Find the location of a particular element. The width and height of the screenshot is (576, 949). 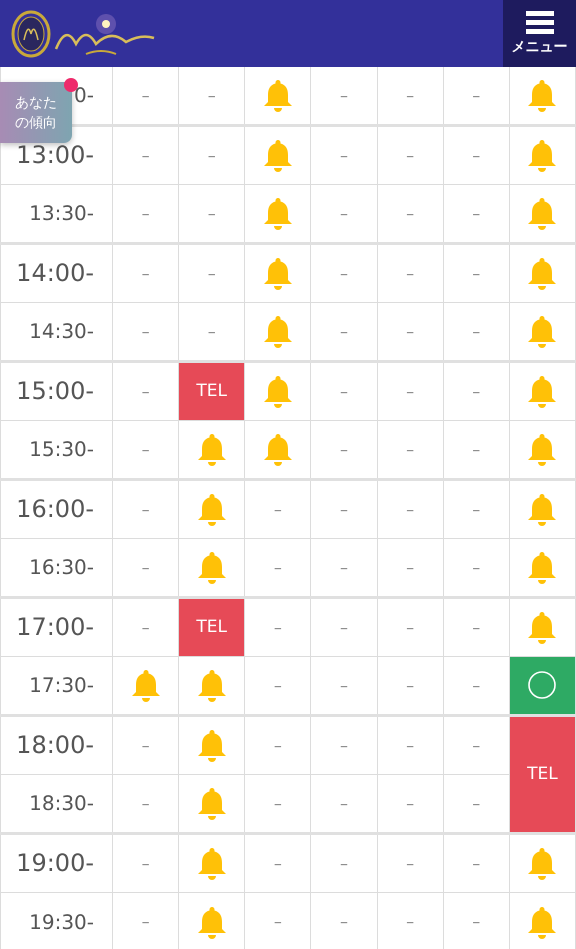

menu-icon is located at coordinates (540, 23).